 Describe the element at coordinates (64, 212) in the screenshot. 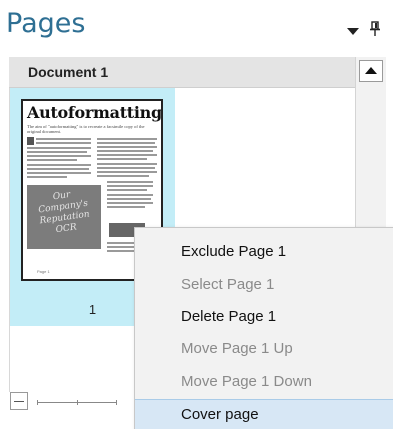

I see `thumbnail-image-text: Our Company's Reputation OCR` at that location.